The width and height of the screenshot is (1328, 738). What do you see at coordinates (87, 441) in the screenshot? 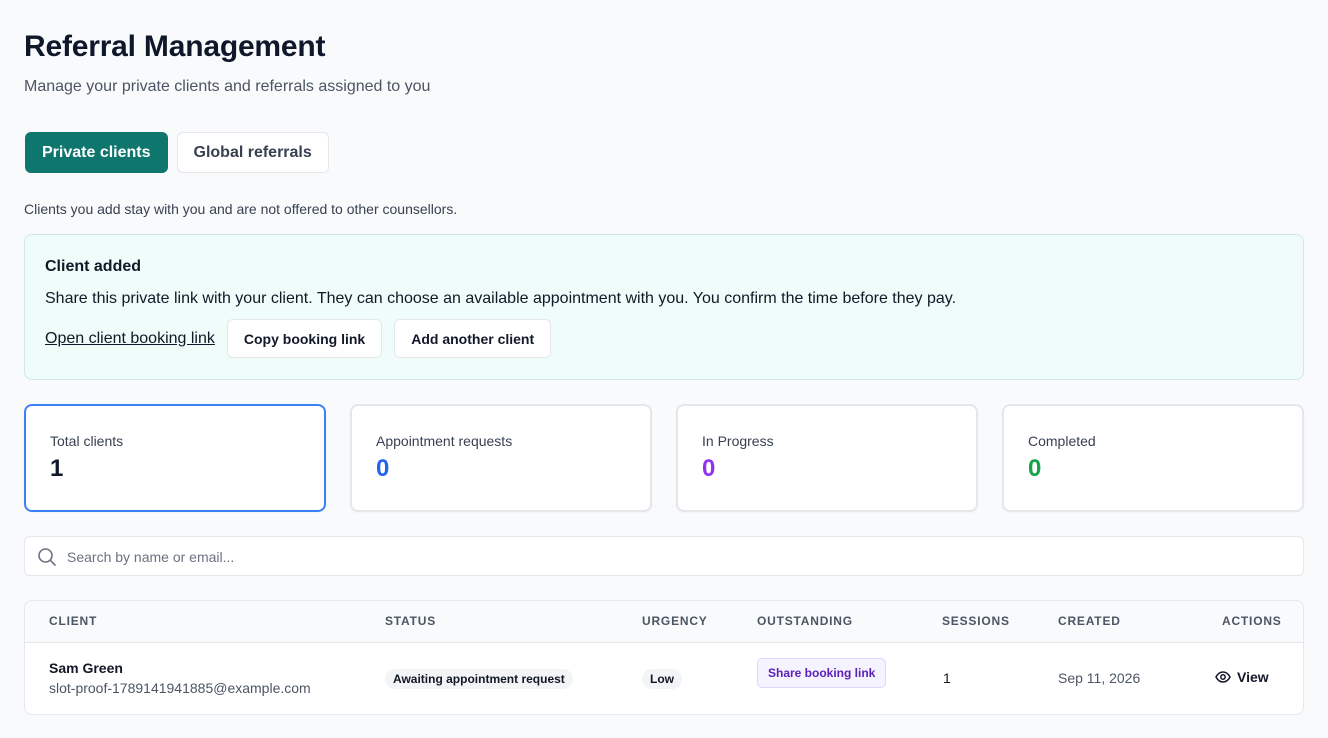
I see `stat-label: Total clients` at bounding box center [87, 441].